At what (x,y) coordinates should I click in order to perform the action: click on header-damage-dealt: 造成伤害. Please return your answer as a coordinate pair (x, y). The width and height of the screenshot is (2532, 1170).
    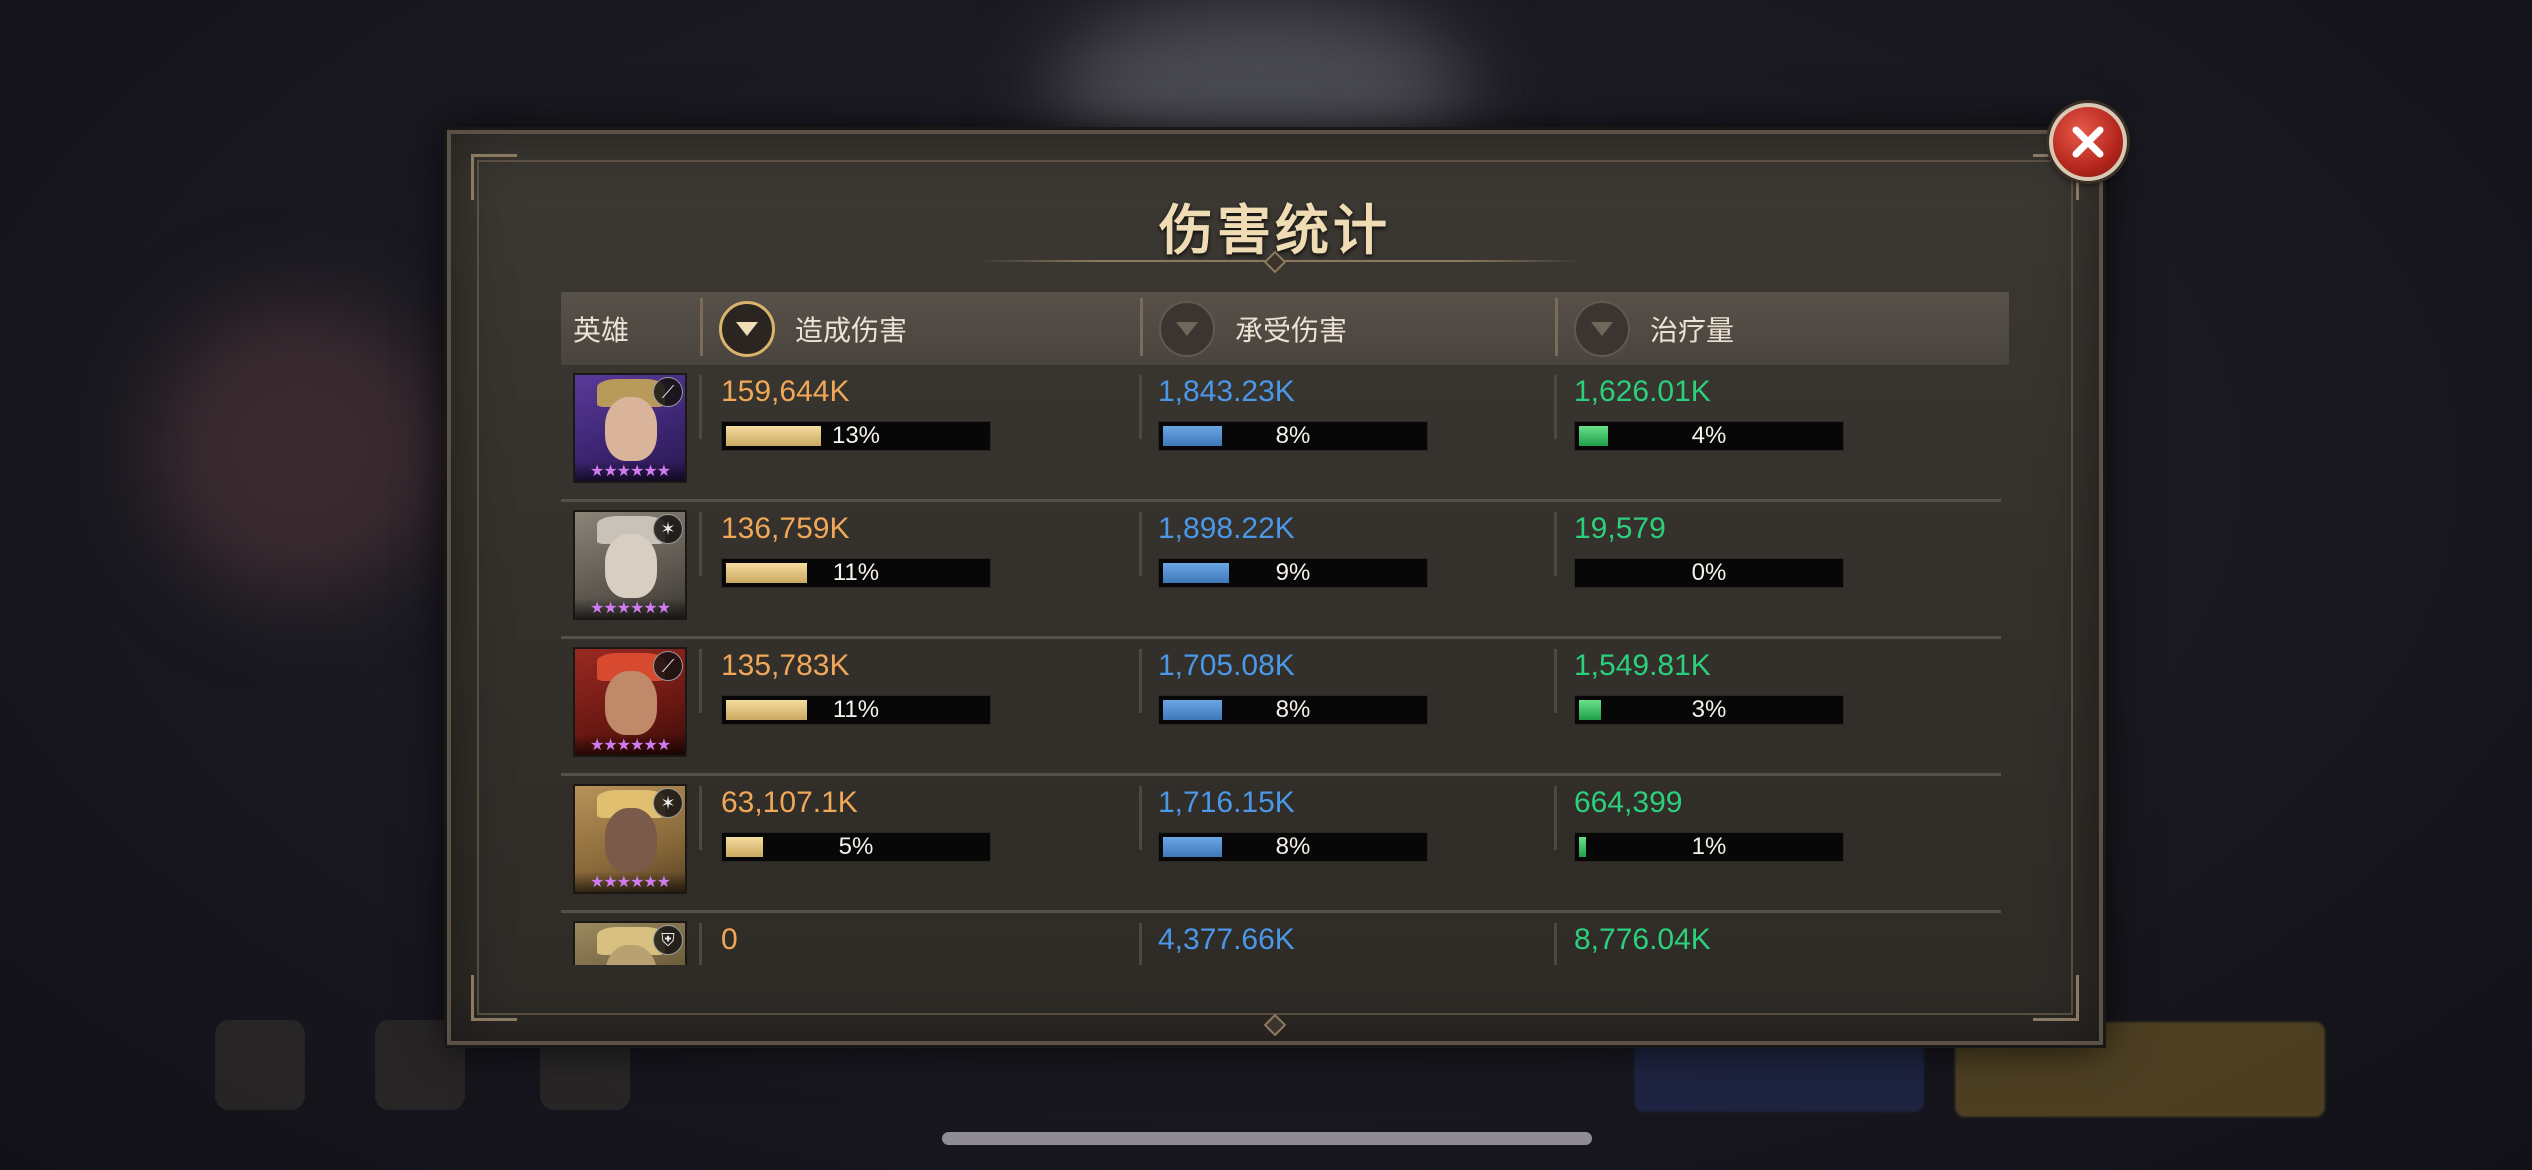
    Looking at the image, I should click on (813, 328).